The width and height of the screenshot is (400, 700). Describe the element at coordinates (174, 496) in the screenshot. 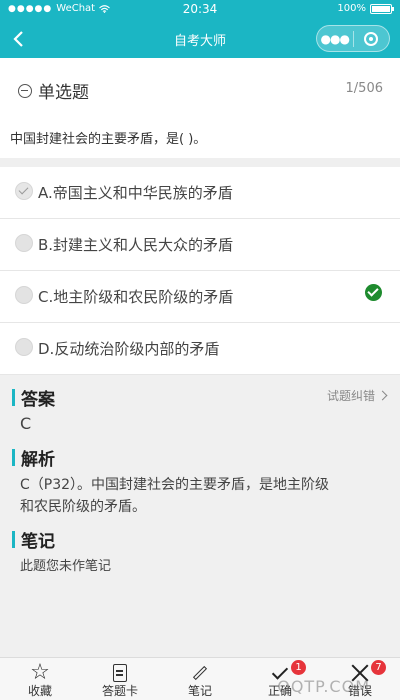

I see `analysis-body: C（P32）。中国封建社会的主要矛盾，是地主阶级 和农民阶级的矛盾。` at that location.